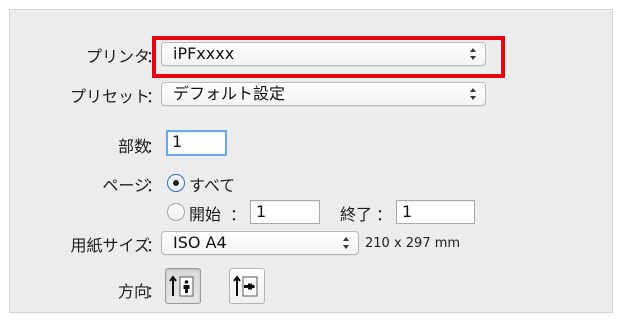 The height and width of the screenshot is (322, 622). Describe the element at coordinates (384, 214) in the screenshot. I see `pages-to-colon: ：` at that location.